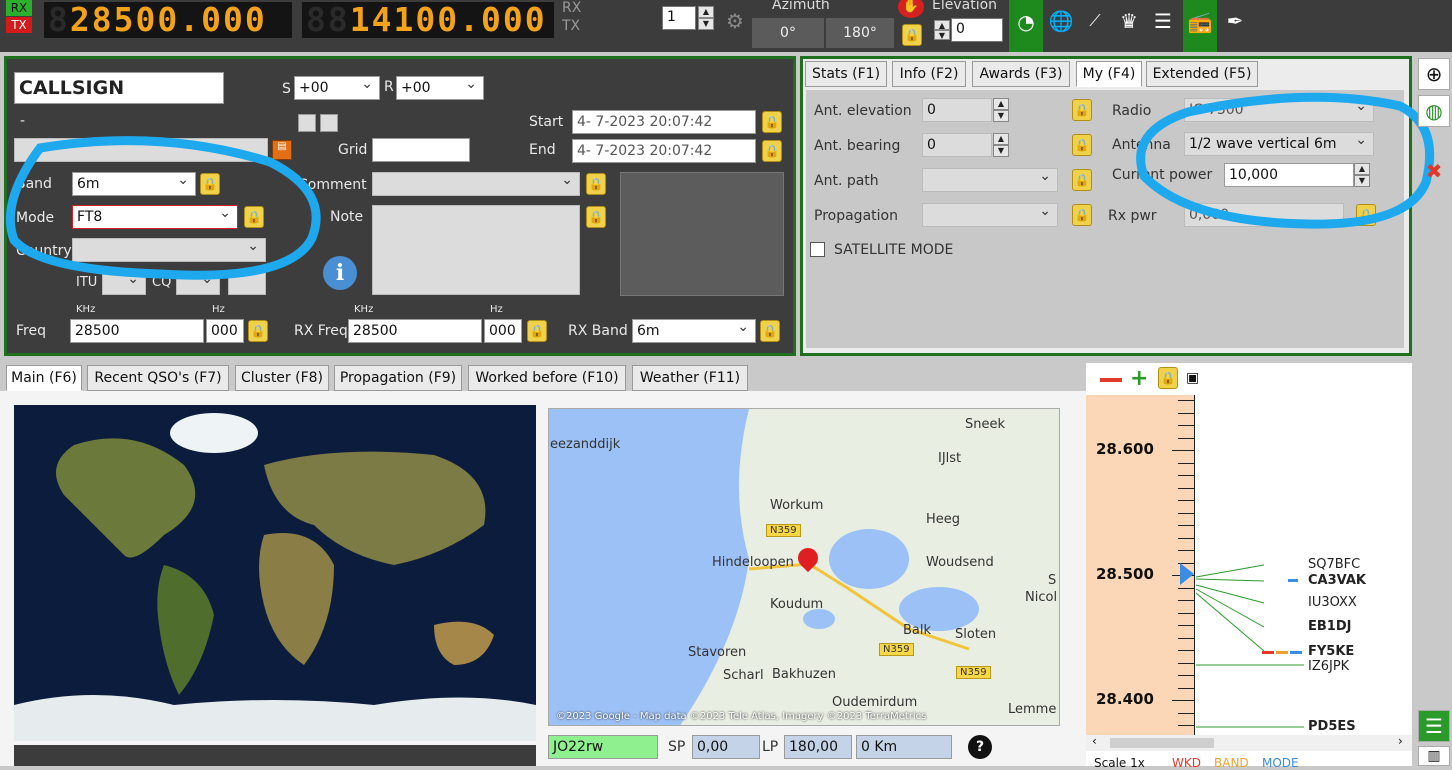  What do you see at coordinates (119, 88) in the screenshot?
I see `callsign-input: CALLSIGN` at bounding box center [119, 88].